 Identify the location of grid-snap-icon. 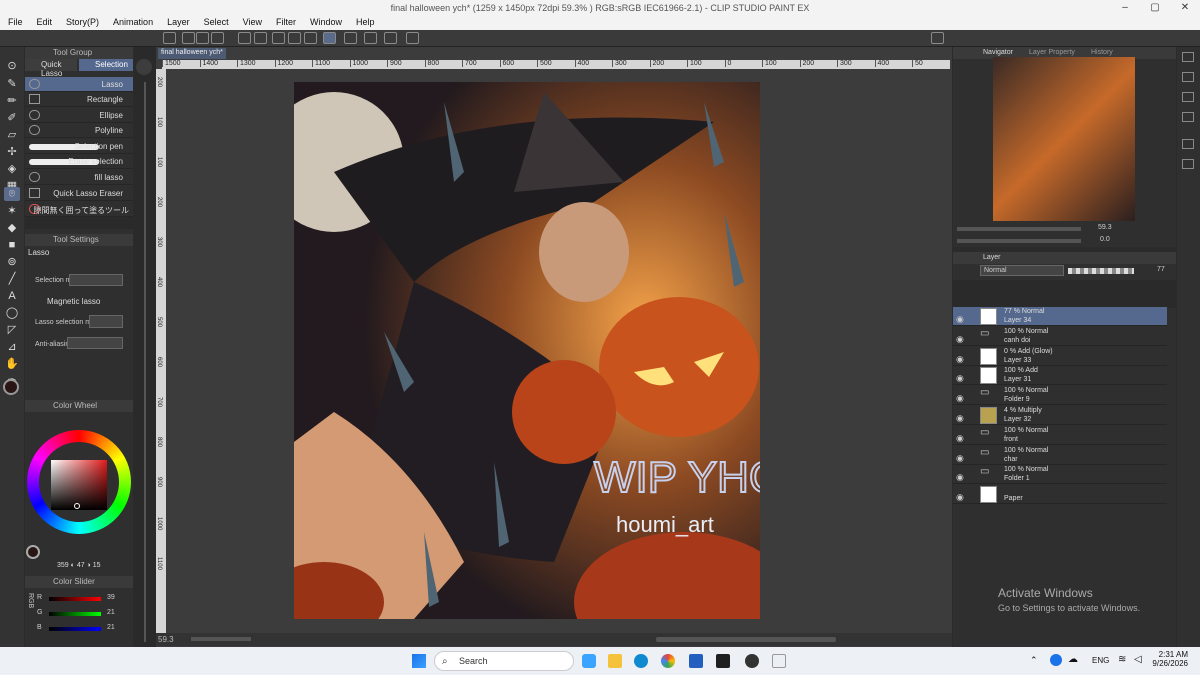
(390, 38).